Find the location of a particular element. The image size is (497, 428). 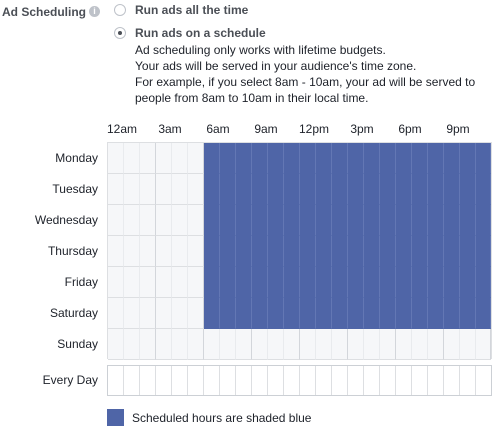

every-day-row is located at coordinates (299, 380).